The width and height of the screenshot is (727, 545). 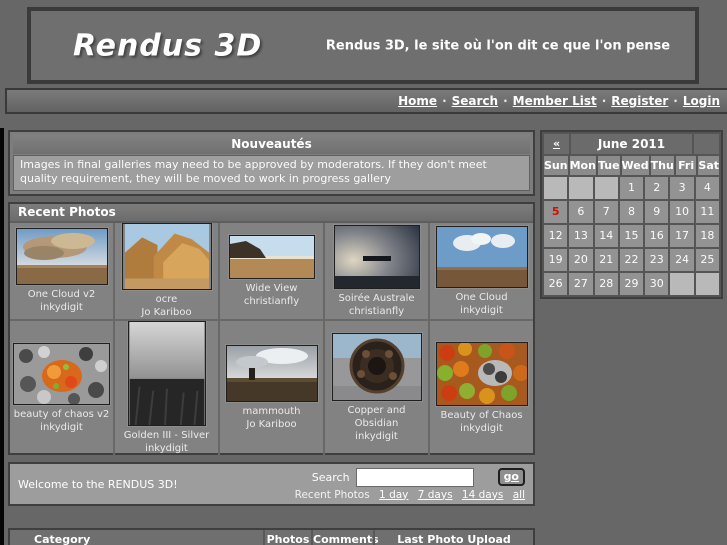 I want to click on calendar-day: 10, so click(x=682, y=212).